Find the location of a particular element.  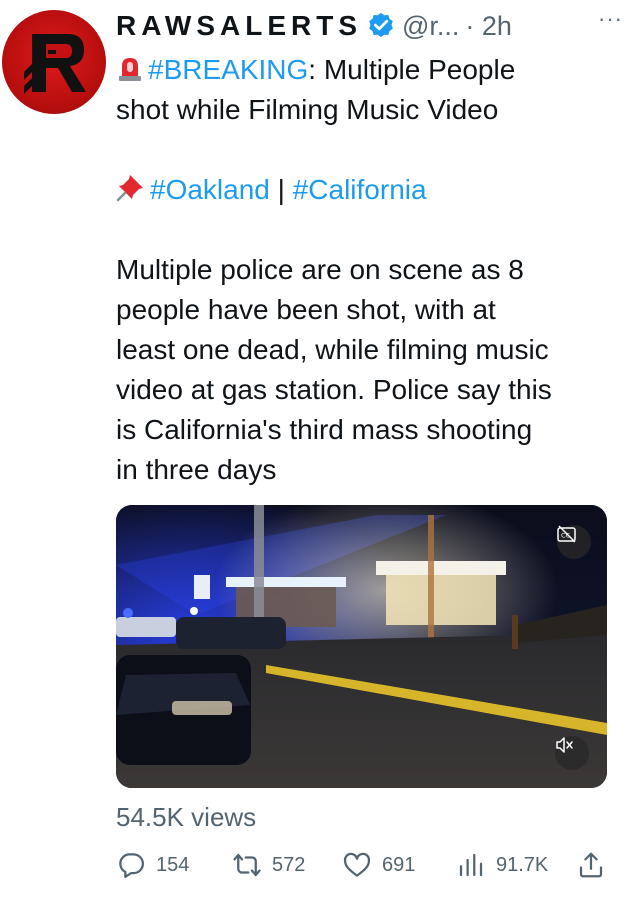

retweet-icon is located at coordinates (247, 865).